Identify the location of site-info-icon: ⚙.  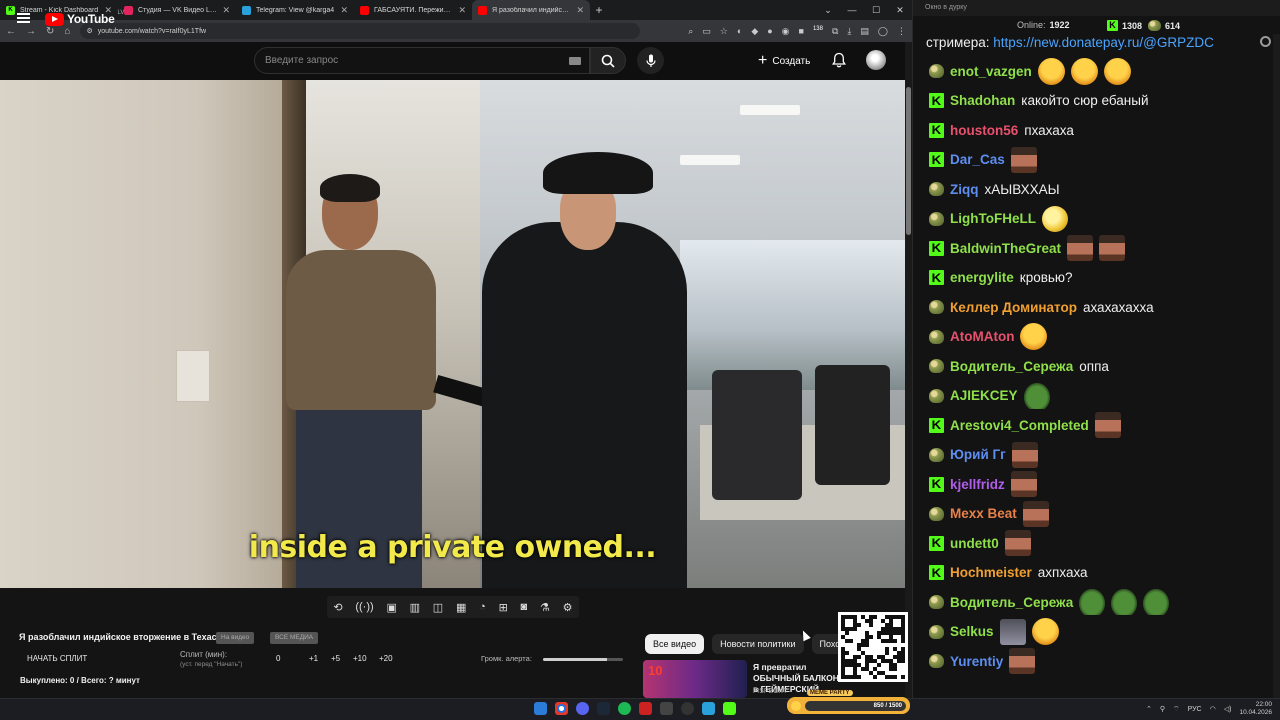
(89, 31).